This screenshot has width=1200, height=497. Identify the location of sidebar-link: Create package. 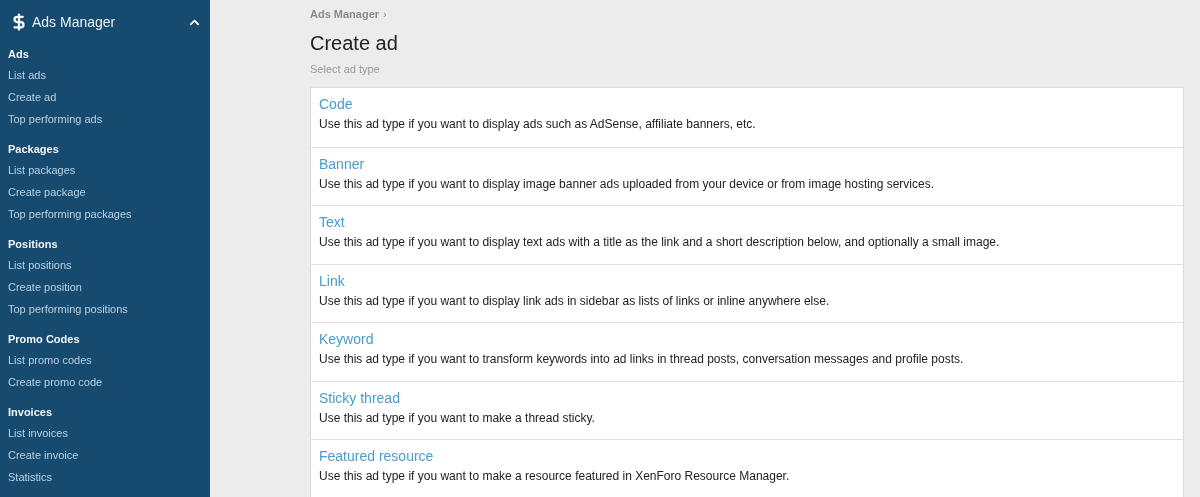
(105, 192).